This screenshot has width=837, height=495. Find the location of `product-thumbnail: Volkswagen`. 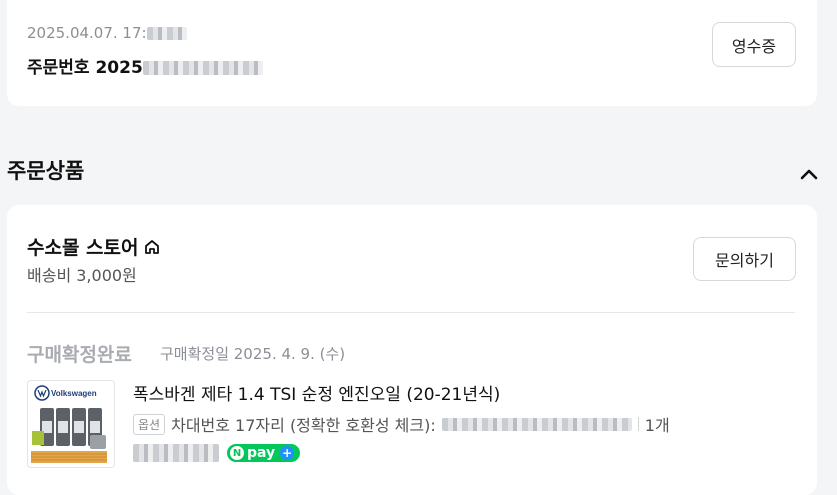

product-thumbnail: Volkswagen is located at coordinates (71, 424).